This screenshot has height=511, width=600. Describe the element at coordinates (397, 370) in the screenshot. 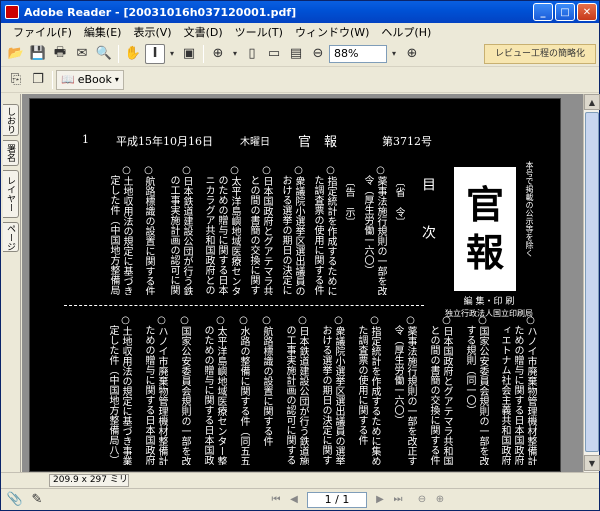

I see `text-column: 令（厚生労働一六〇）` at that location.